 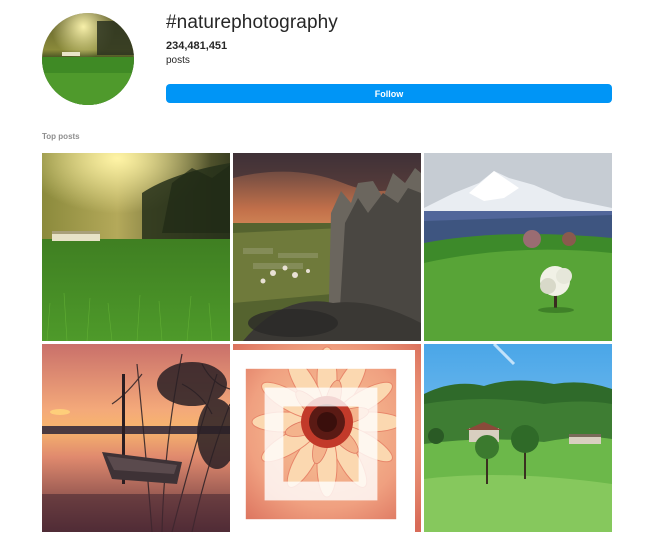 I want to click on post-tile-misty-field, so click(x=136, y=247).